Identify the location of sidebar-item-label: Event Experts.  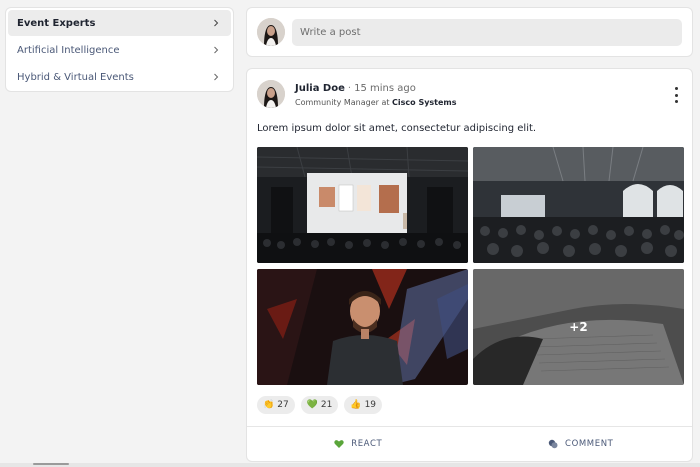
(56, 23).